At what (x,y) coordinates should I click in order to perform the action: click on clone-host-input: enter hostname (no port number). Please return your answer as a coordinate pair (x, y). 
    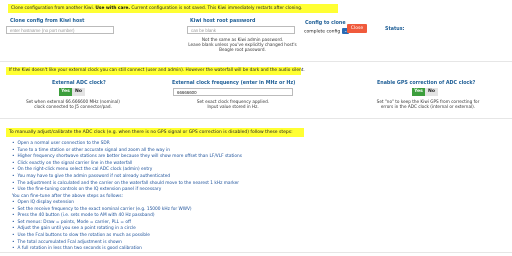
    Looking at the image, I should click on (60, 30).